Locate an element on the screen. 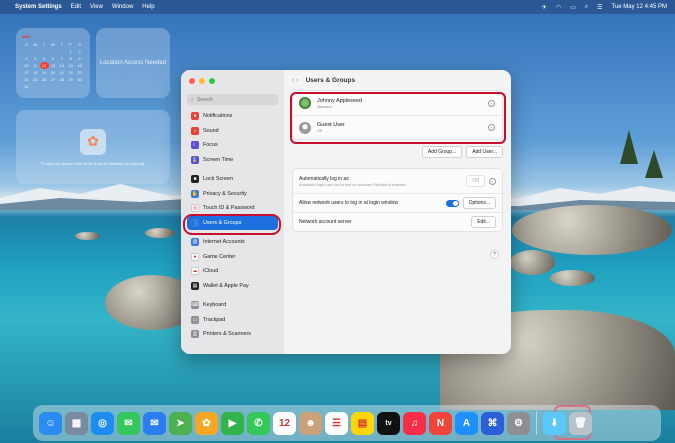 This screenshot has width=675, height=443. sidebar-item-wallet-apple-pay: ▤ Wallet & Apple Pay is located at coordinates (232, 286).